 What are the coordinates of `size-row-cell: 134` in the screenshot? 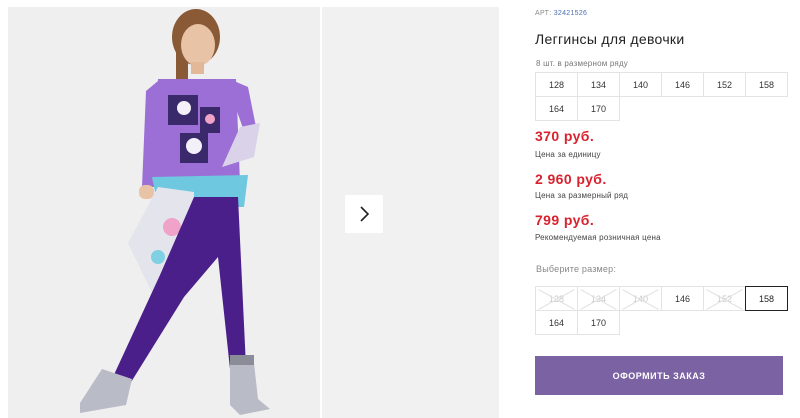 It's located at (598, 84).